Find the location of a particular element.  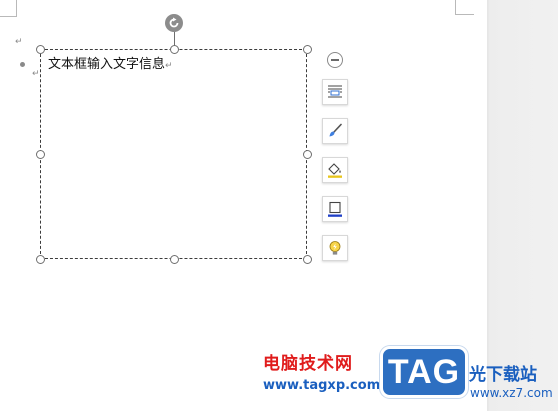

shape-style-button is located at coordinates (335, 131).